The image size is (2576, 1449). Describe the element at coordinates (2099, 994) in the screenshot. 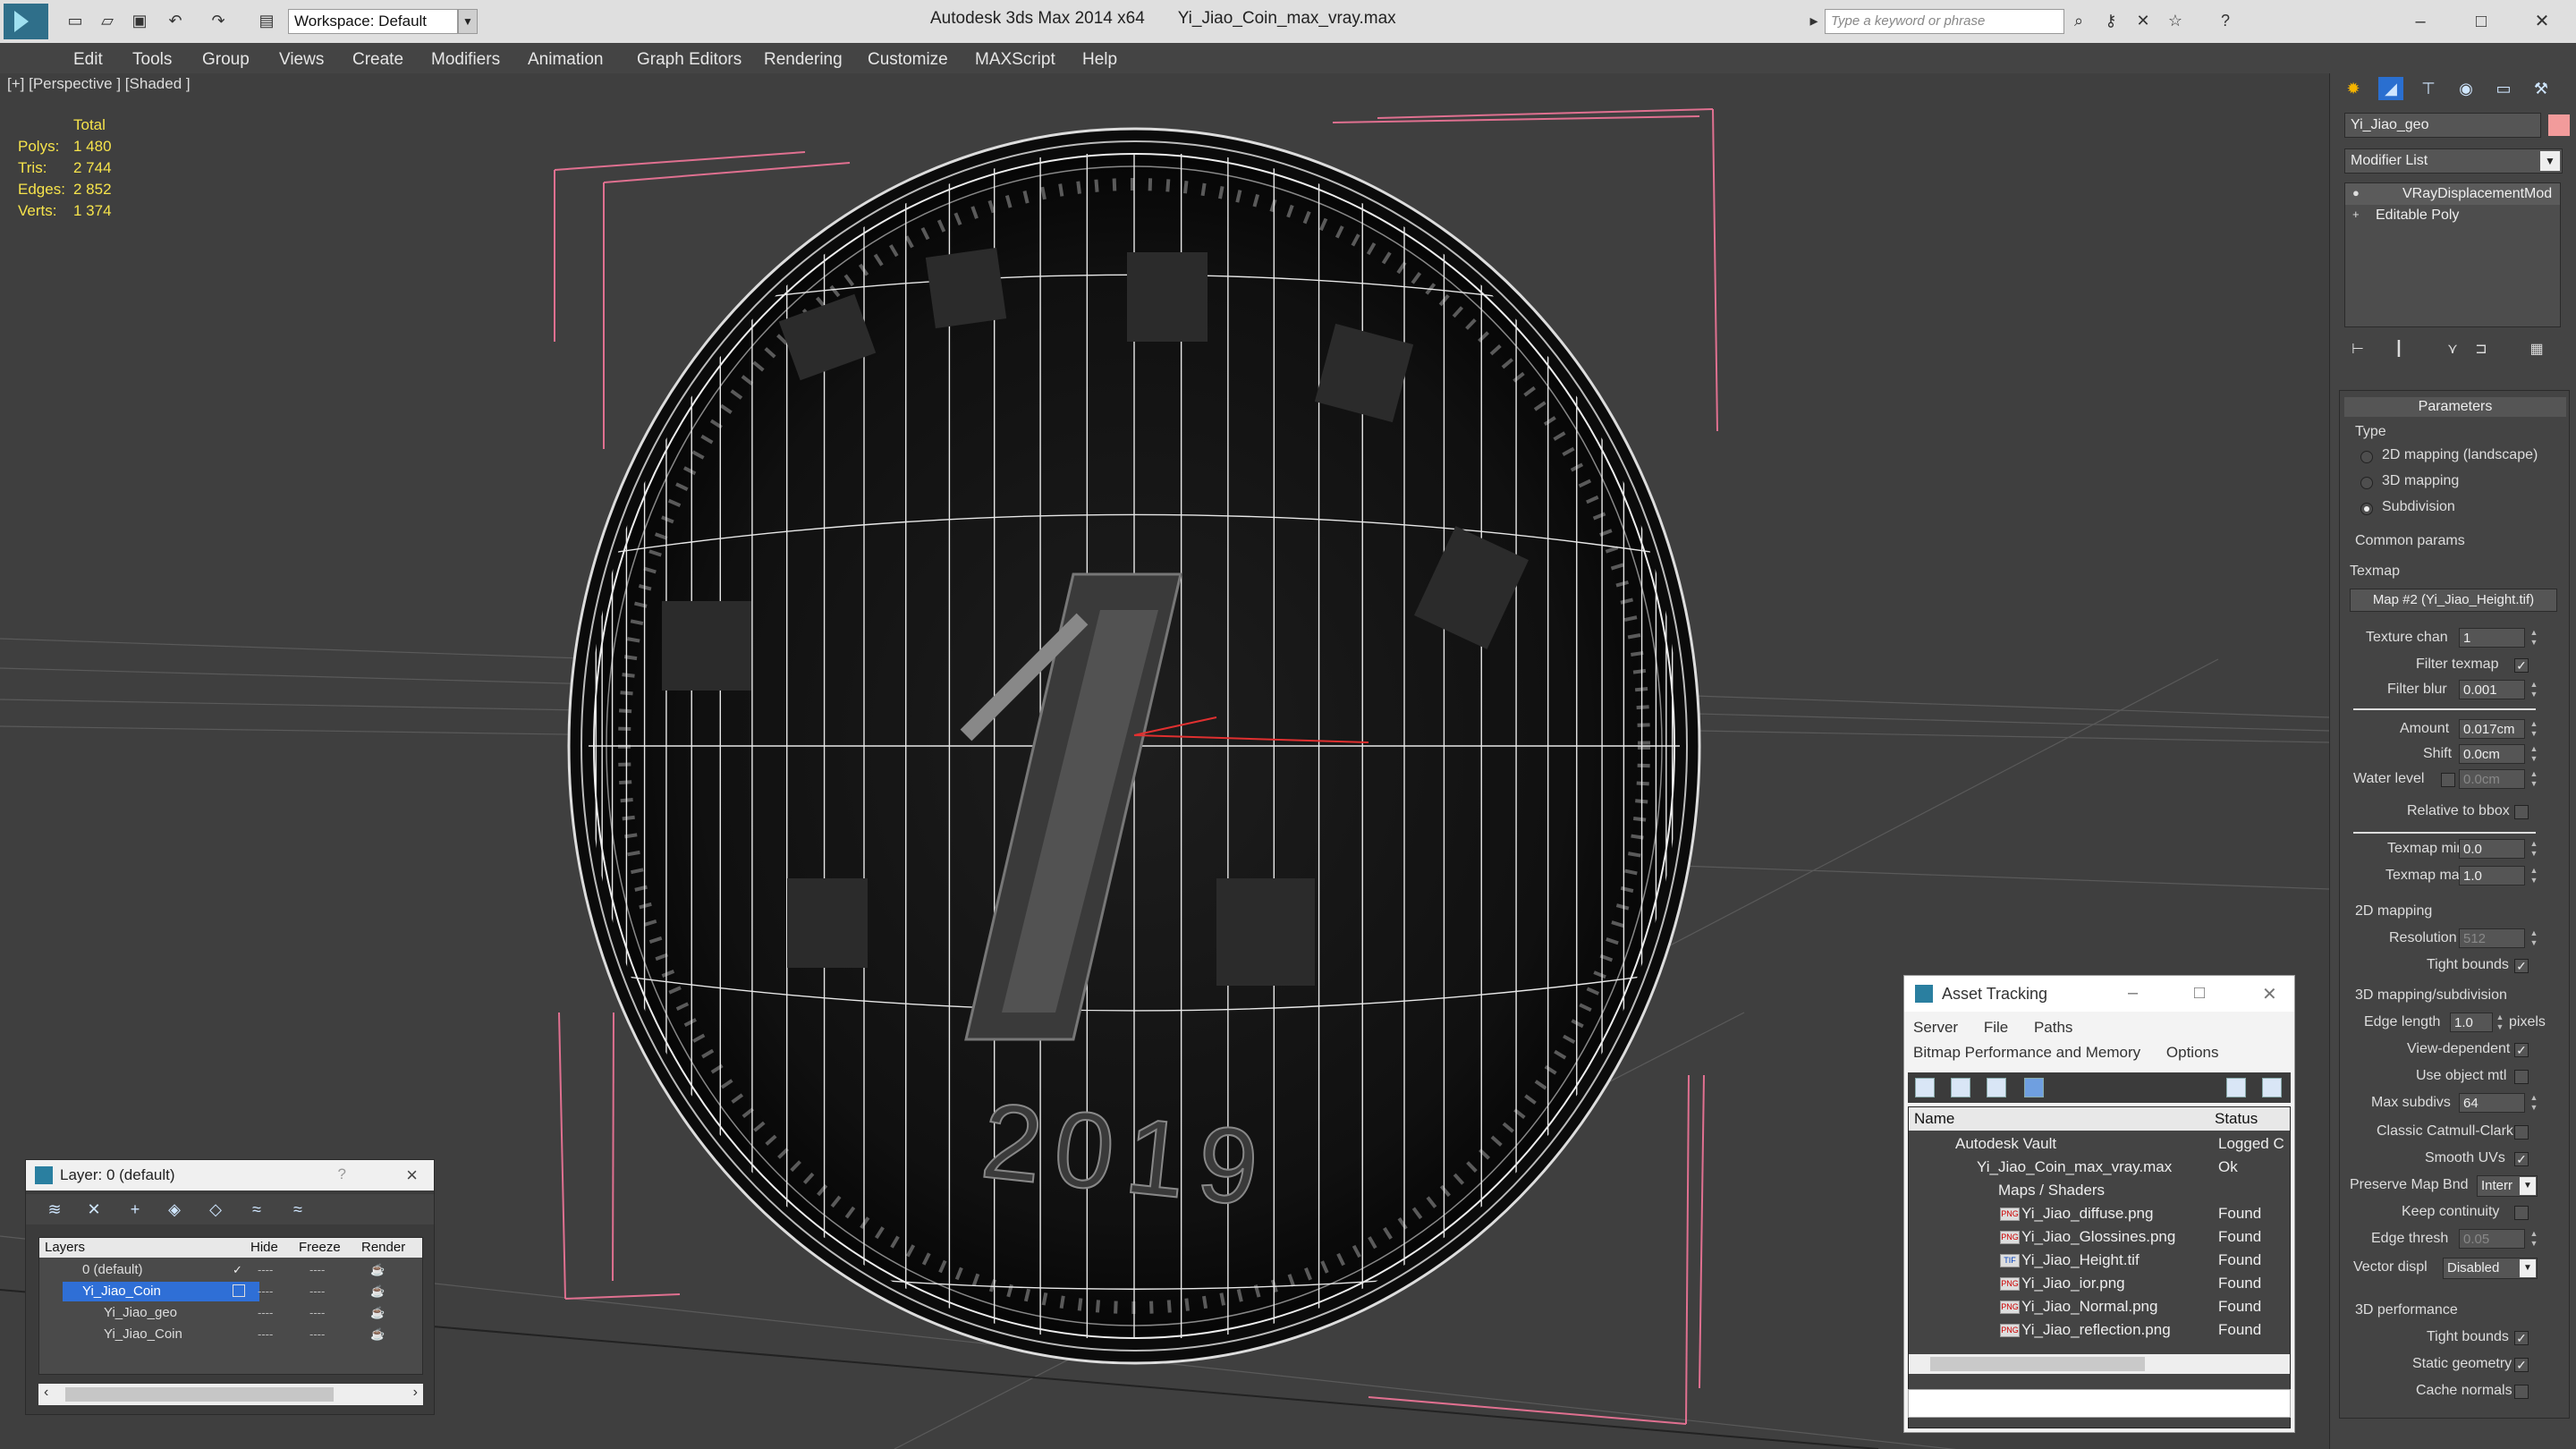

I see `asset-window-titlebar: Asset Tracking – □ ✕` at that location.